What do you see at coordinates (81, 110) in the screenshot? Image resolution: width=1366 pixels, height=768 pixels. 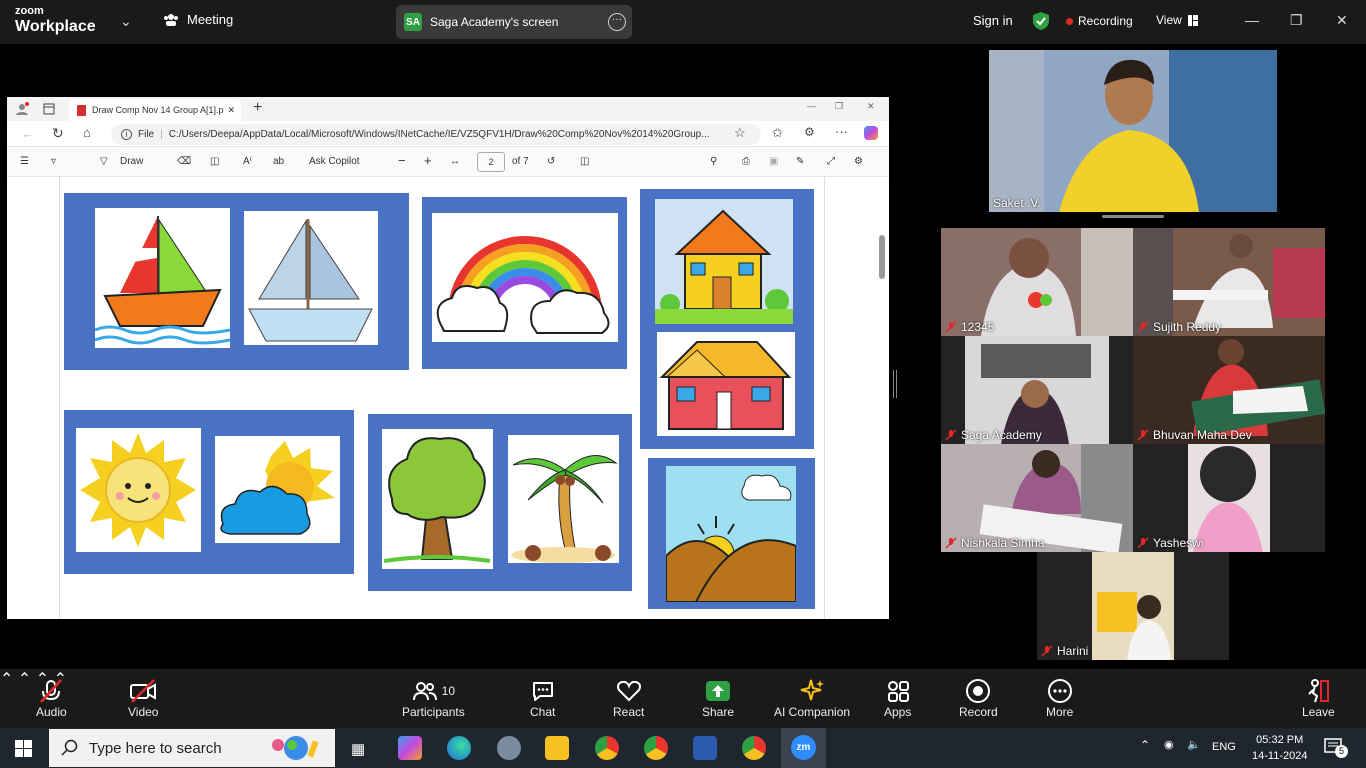 I see `pdf-icon` at bounding box center [81, 110].